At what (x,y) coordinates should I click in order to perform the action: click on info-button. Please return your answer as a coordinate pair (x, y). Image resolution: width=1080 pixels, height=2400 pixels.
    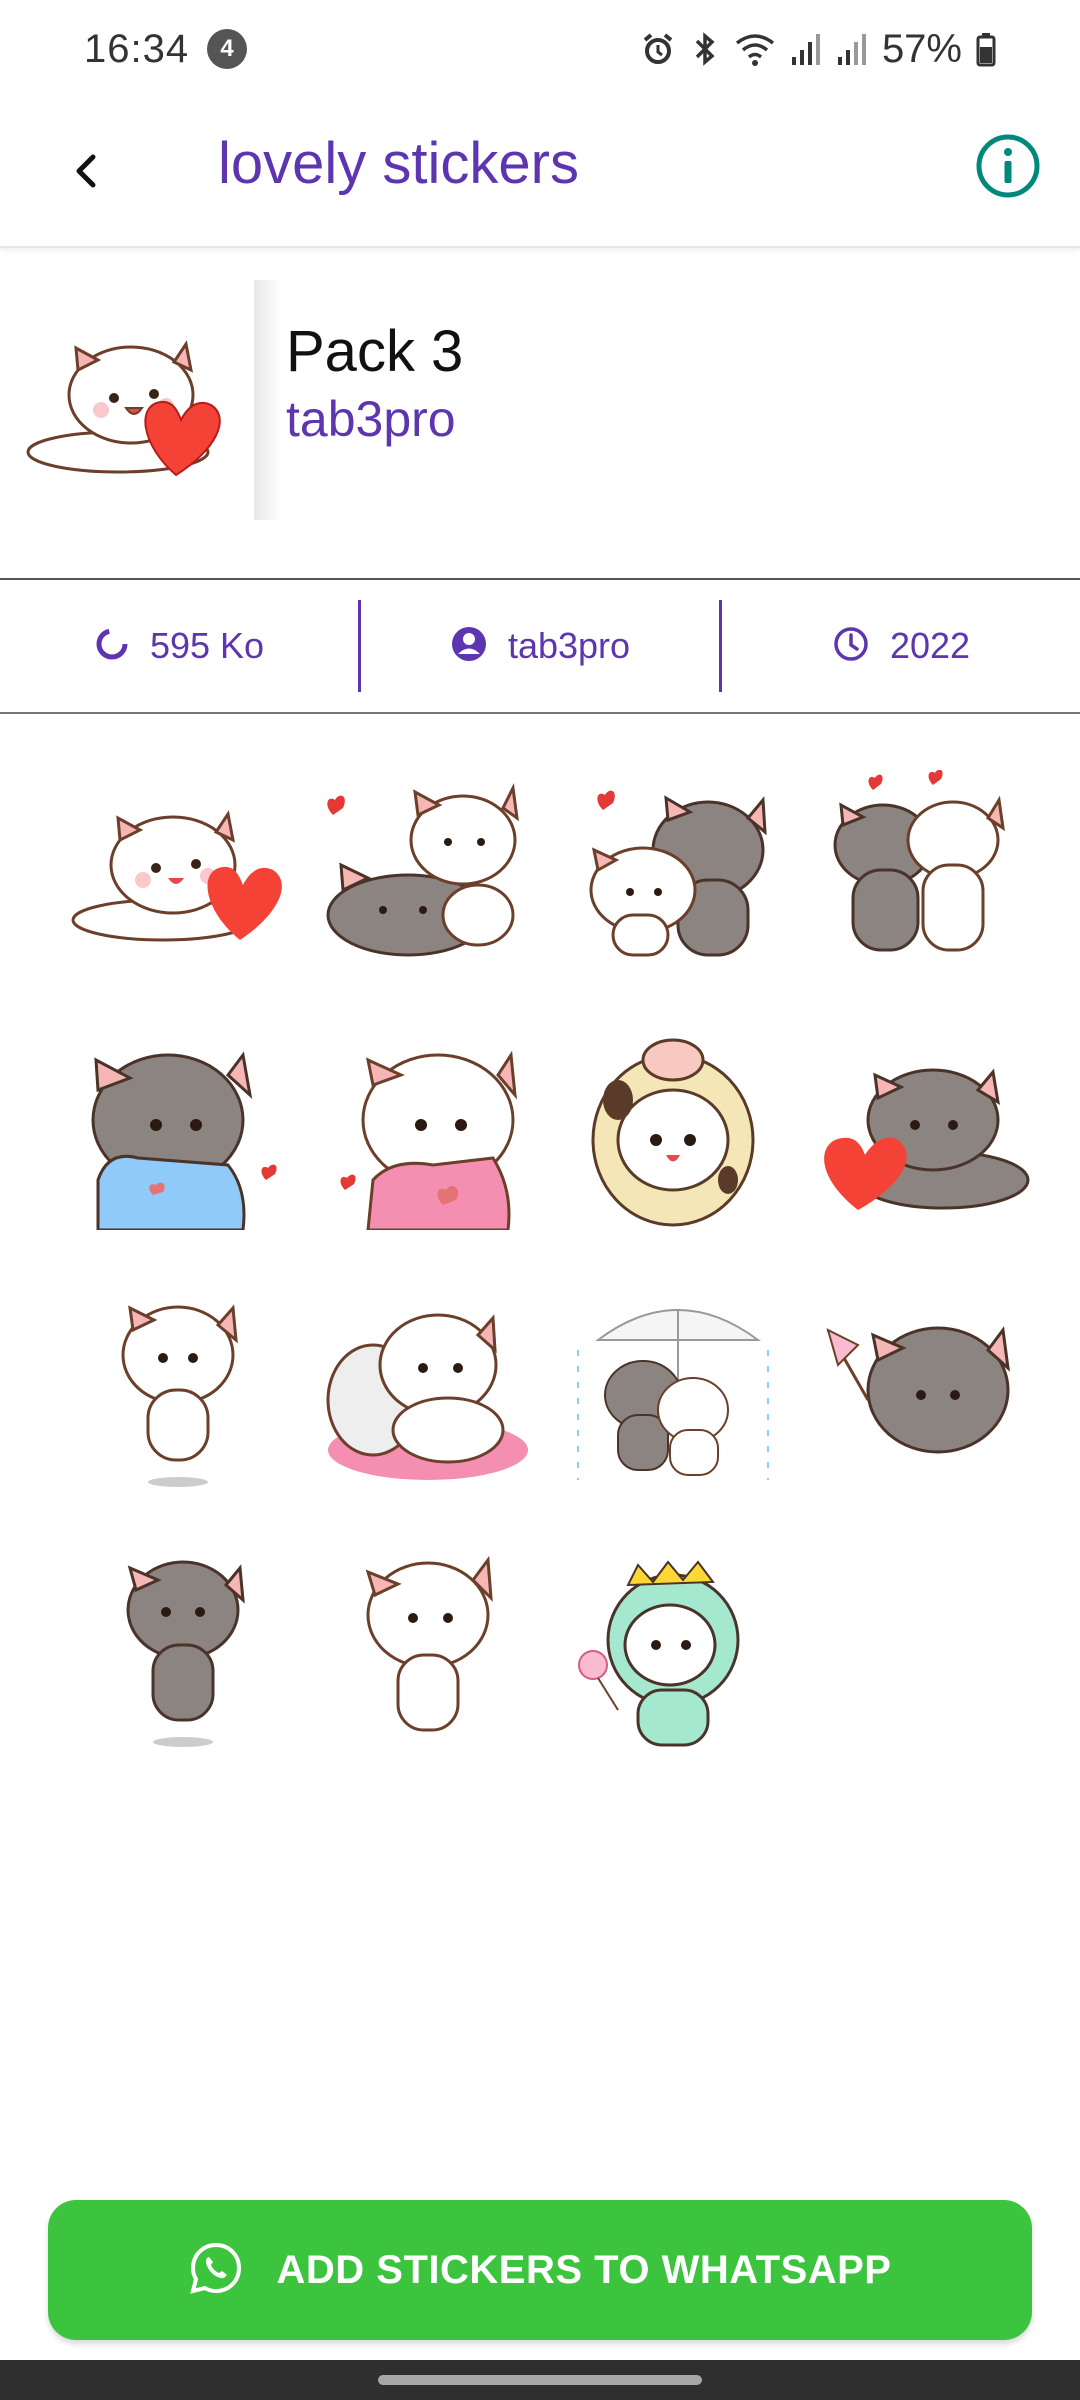
    Looking at the image, I should click on (1008, 166).